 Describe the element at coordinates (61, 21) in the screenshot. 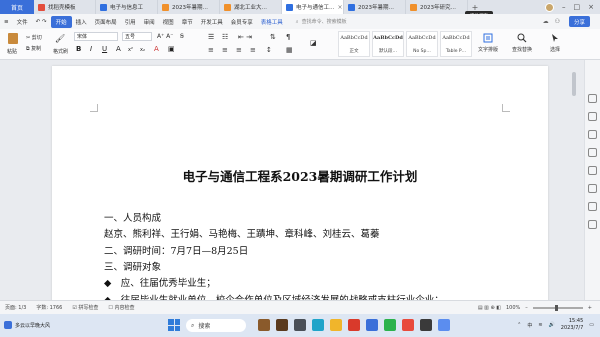

I see `menu-home: 开始` at that location.